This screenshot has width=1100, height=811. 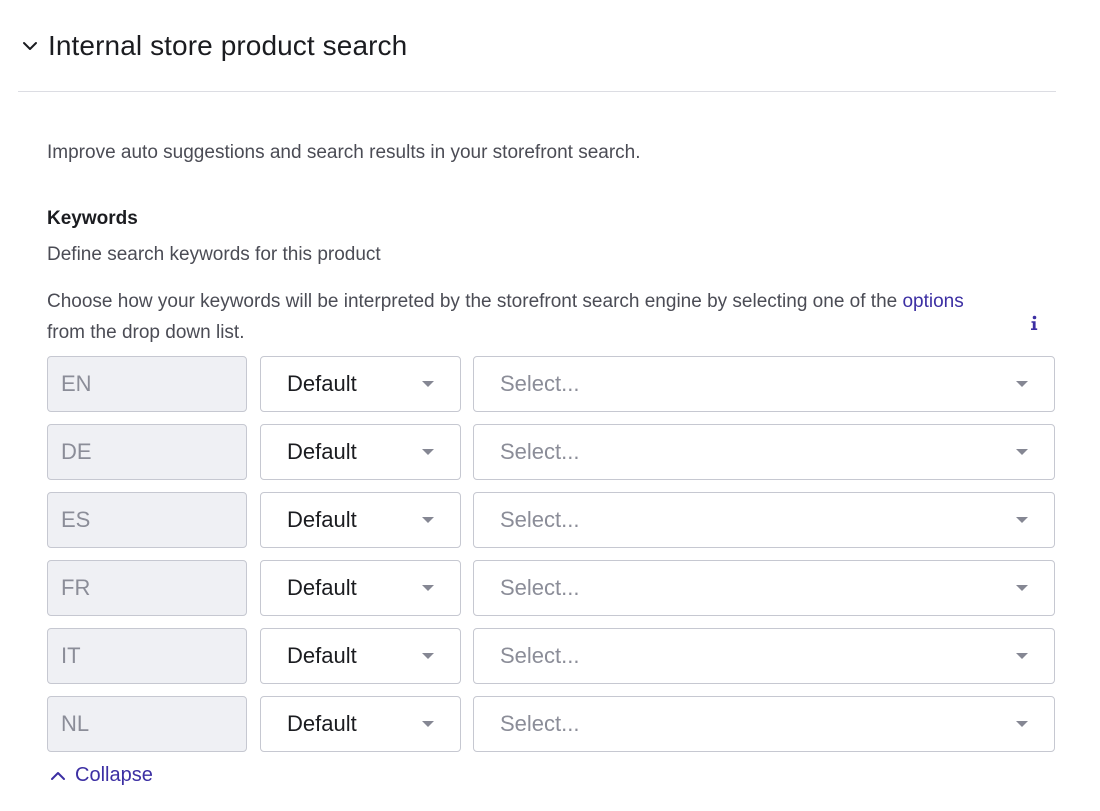 I want to click on chevron-up-icon, so click(x=58, y=776).